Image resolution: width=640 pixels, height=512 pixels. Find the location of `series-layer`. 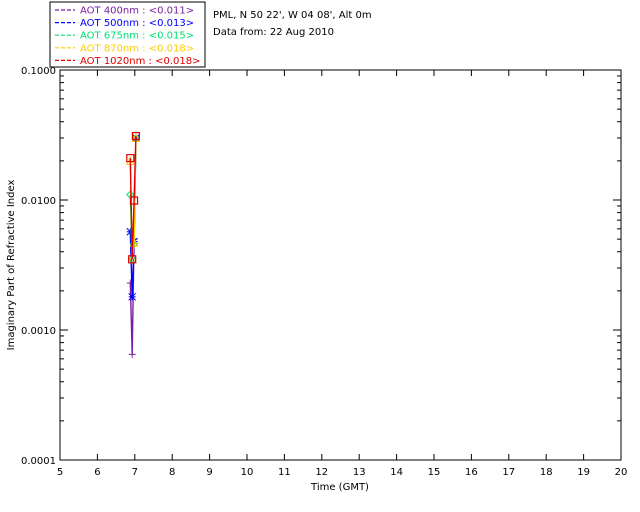

series-layer is located at coordinates (133, 245).